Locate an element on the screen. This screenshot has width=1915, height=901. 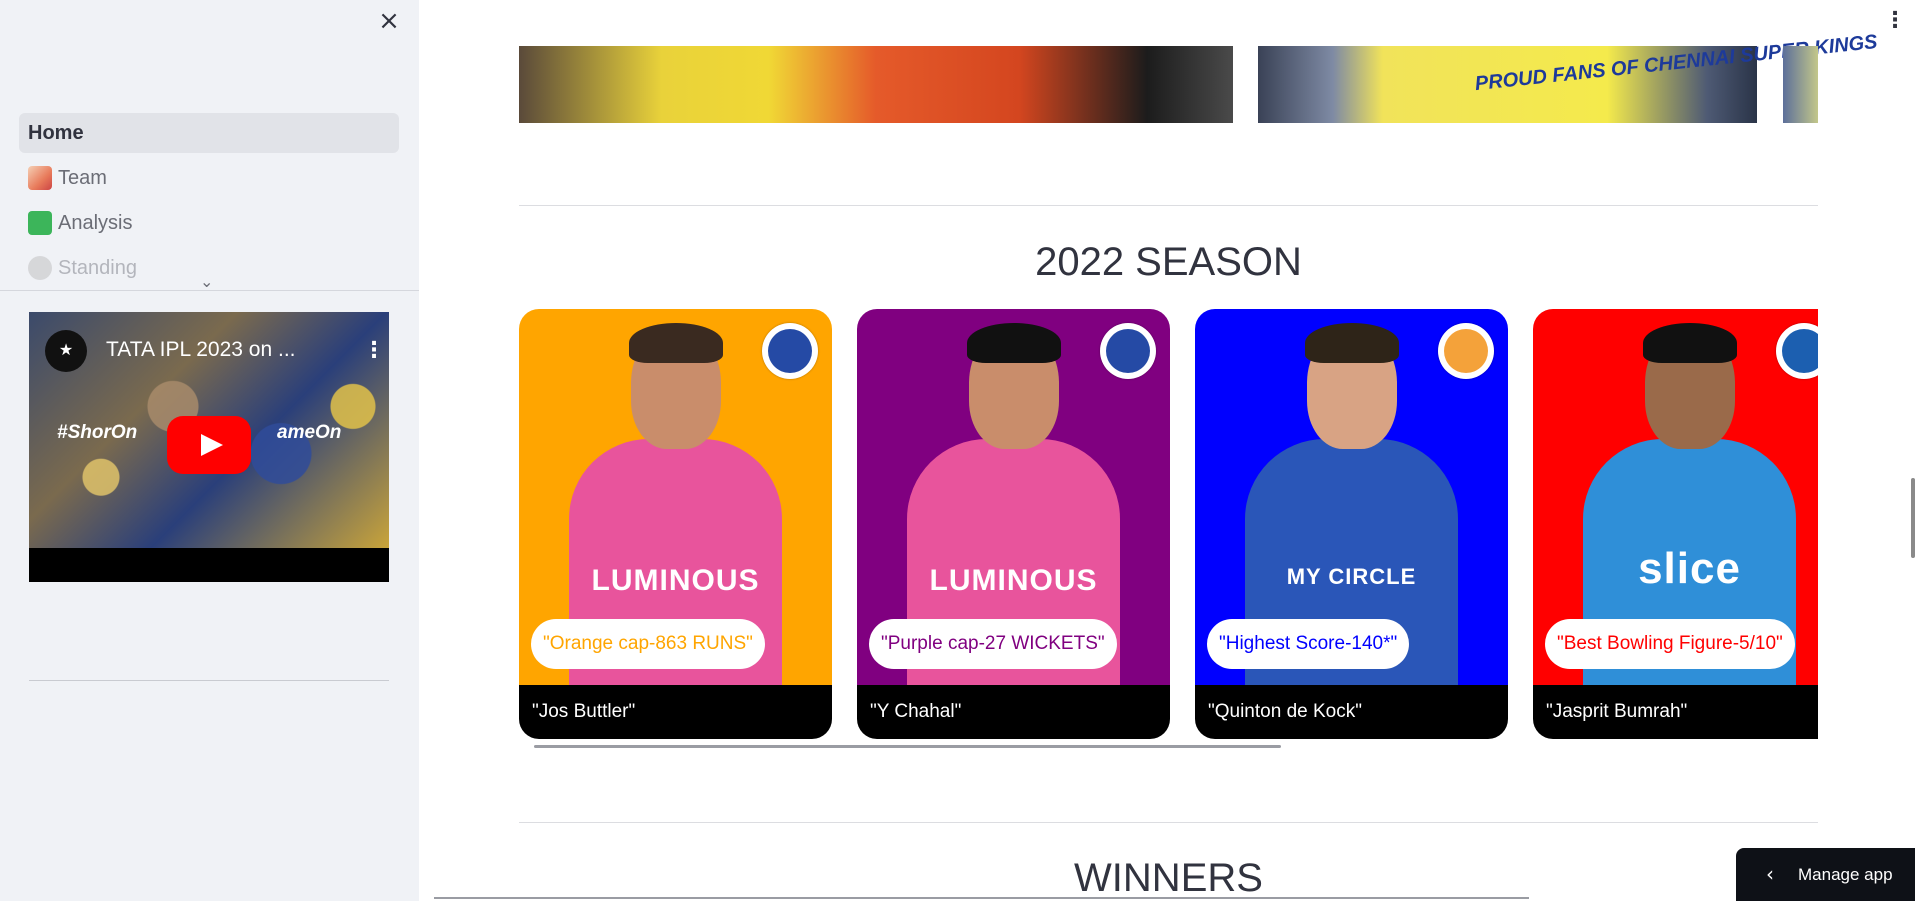
main-menu-icon: ⋮ is located at coordinates (1895, 20).